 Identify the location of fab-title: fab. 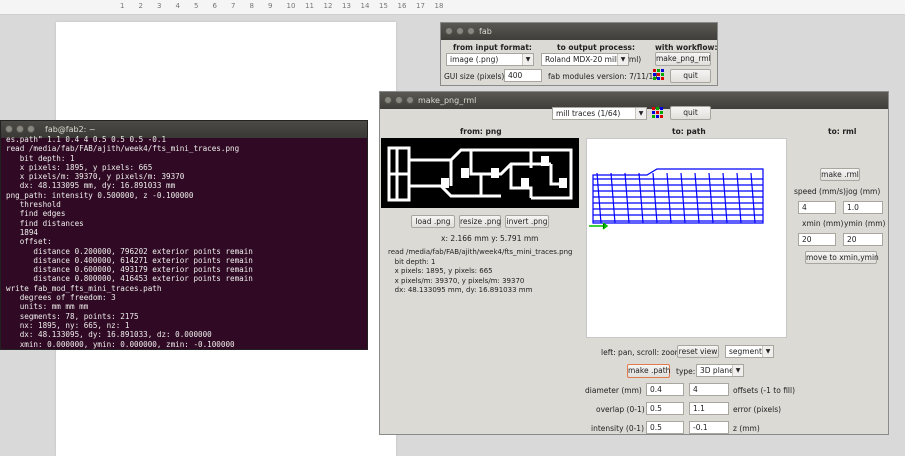
(485, 31).